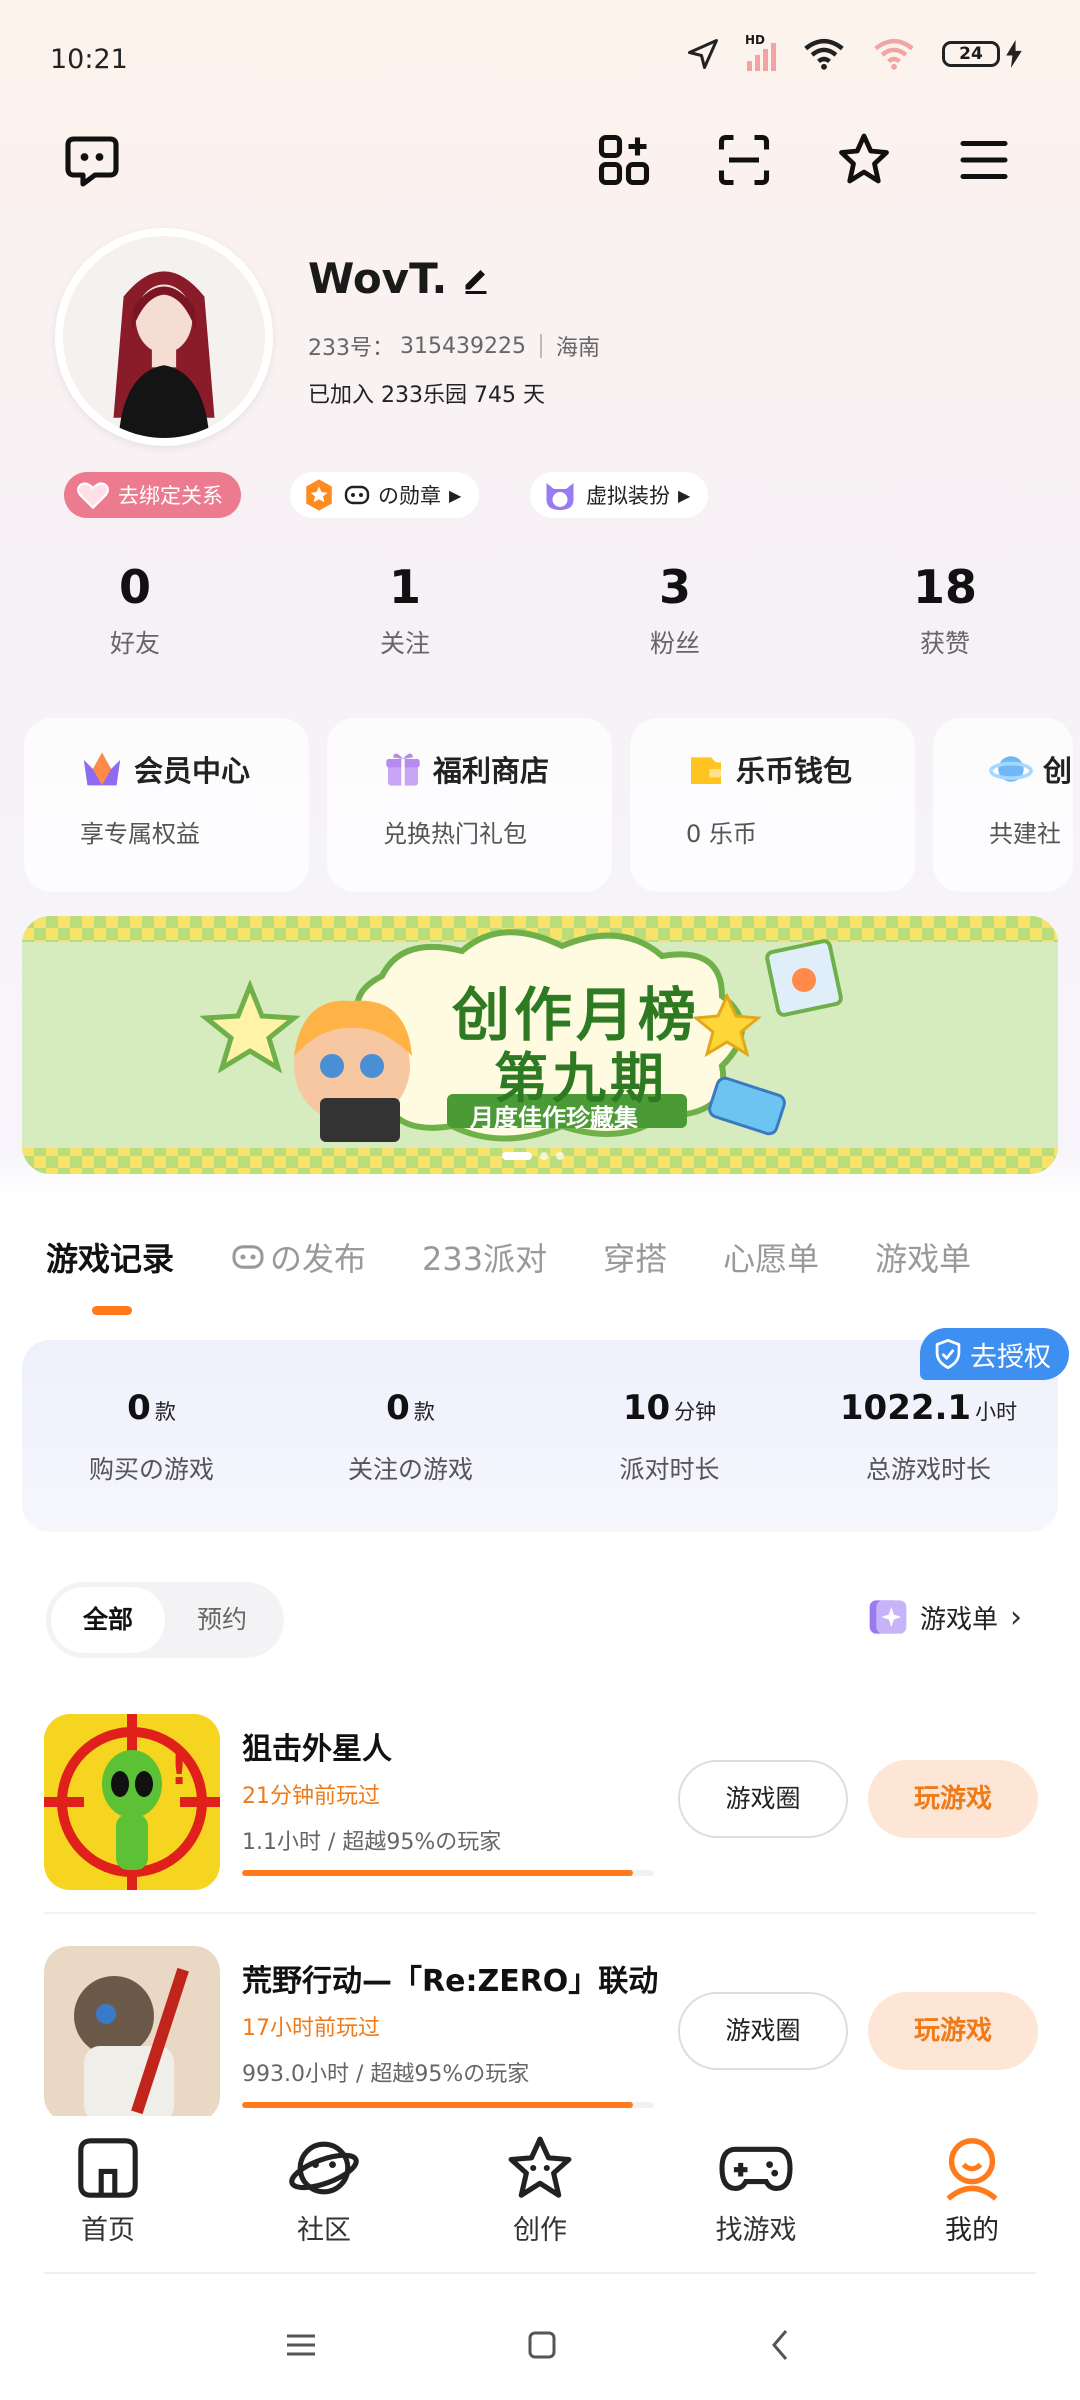 This screenshot has width=1080, height=2400. I want to click on meta-separator, so click(540, 346).